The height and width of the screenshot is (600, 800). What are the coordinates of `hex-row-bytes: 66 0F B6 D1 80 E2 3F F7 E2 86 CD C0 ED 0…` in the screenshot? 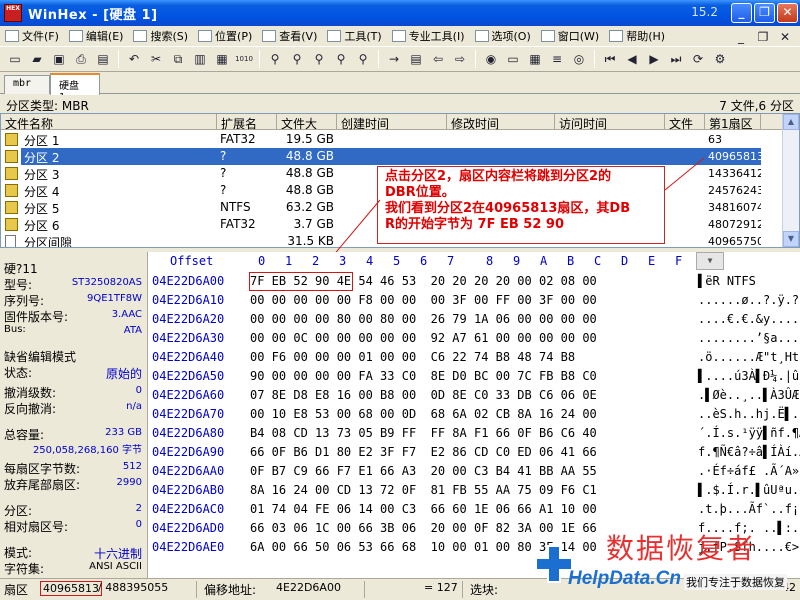 It's located at (423, 452).